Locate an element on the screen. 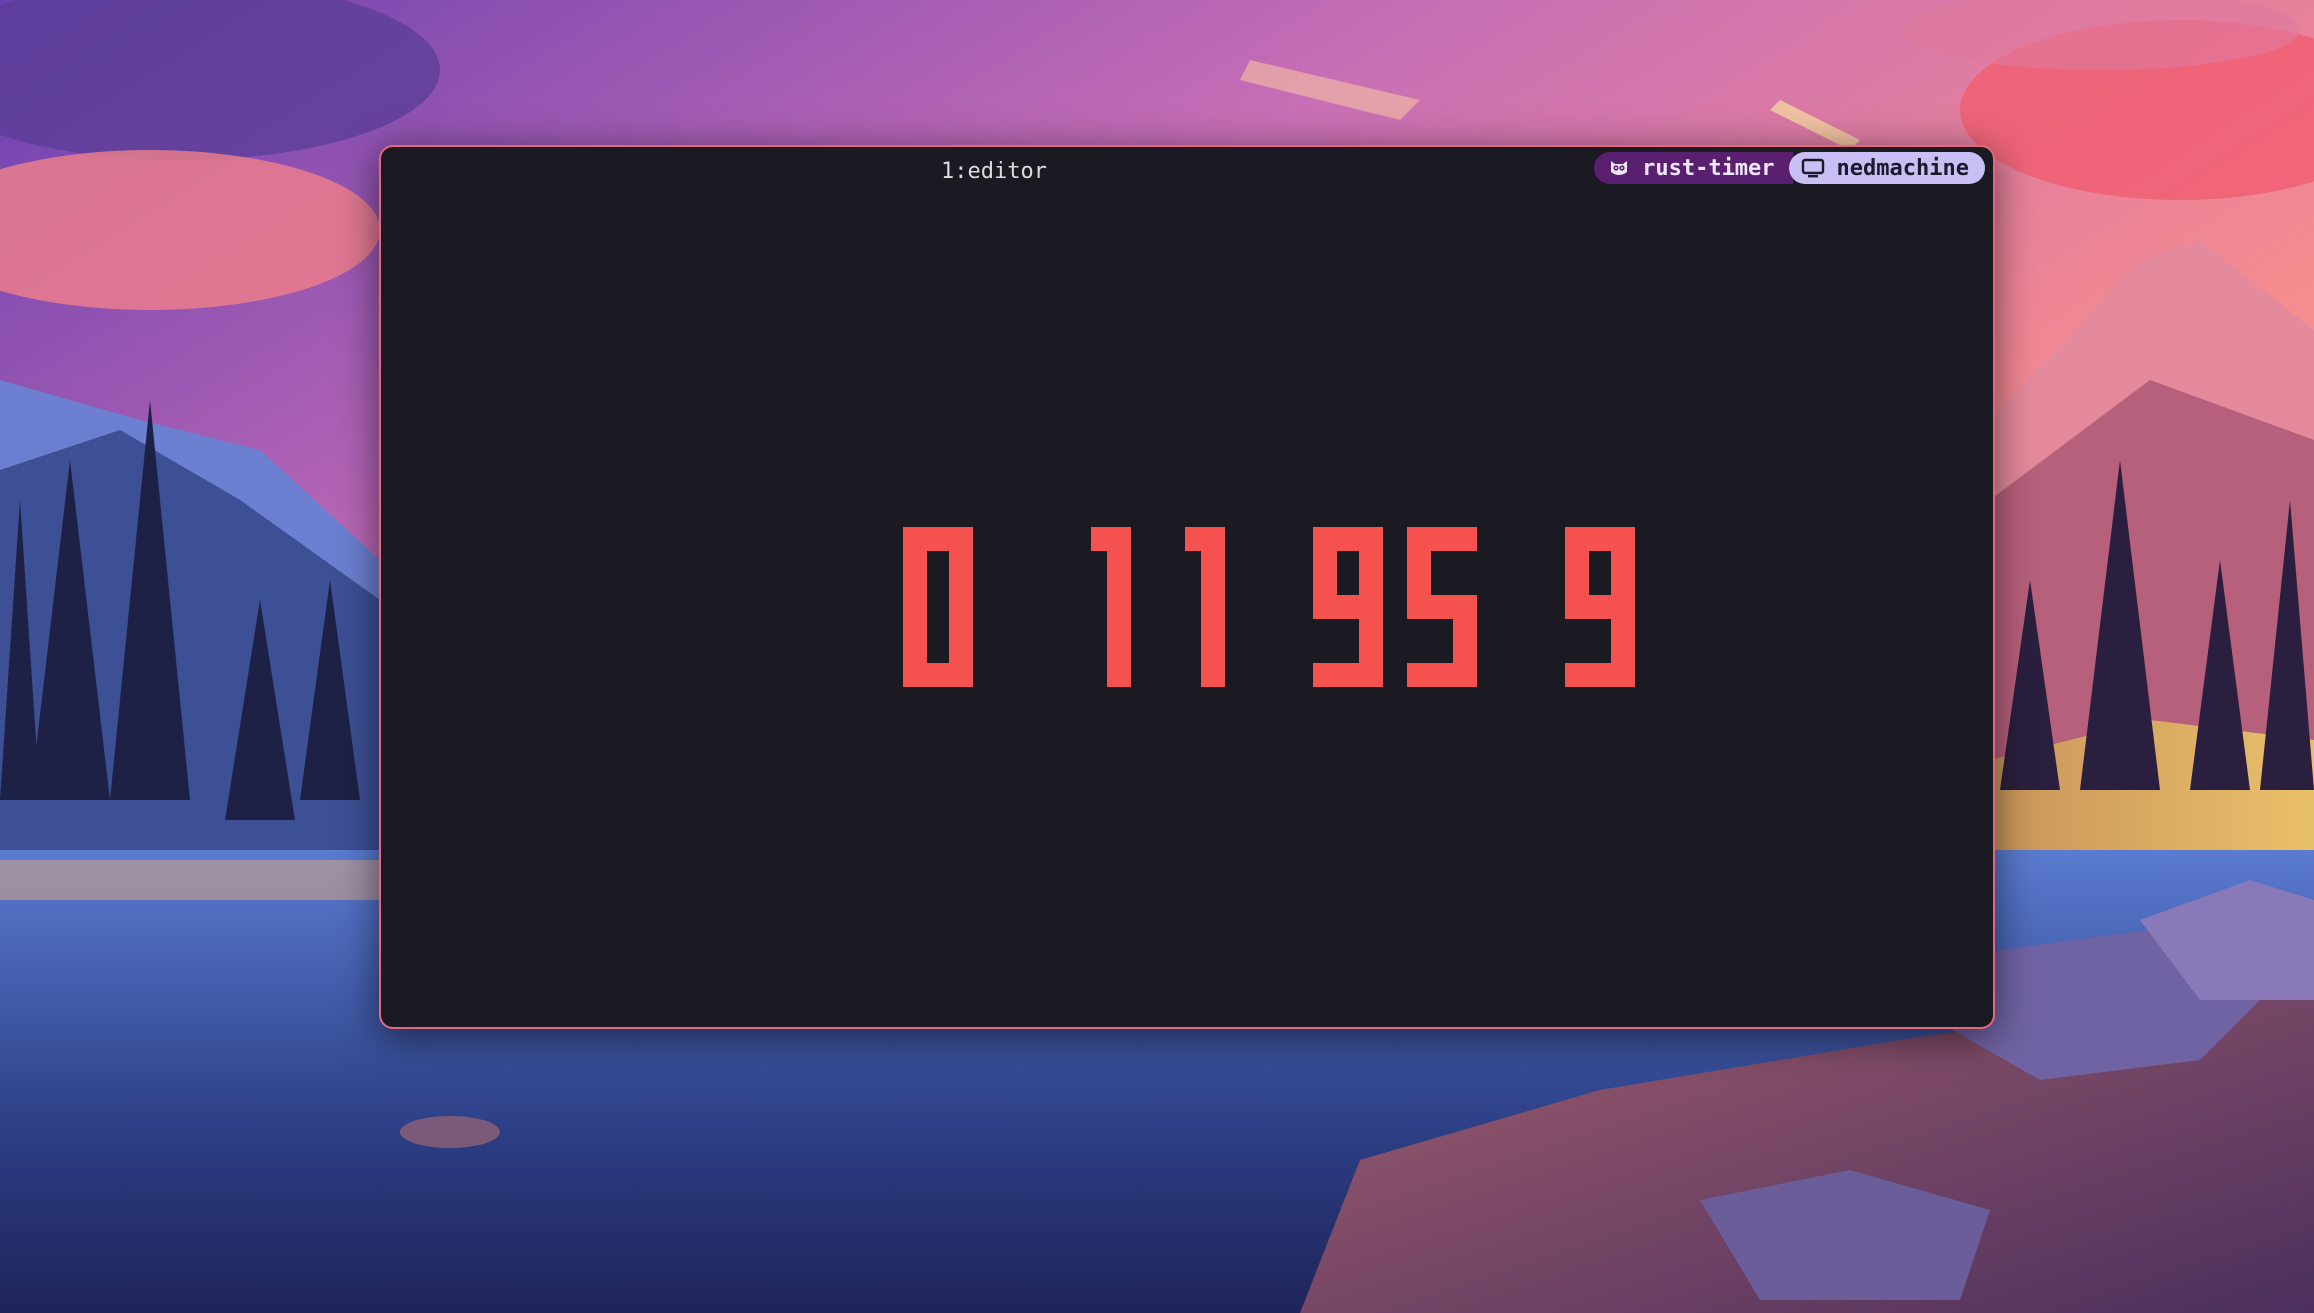 This screenshot has width=2314, height=1313. session-name: rust-timer is located at coordinates (1708, 168).